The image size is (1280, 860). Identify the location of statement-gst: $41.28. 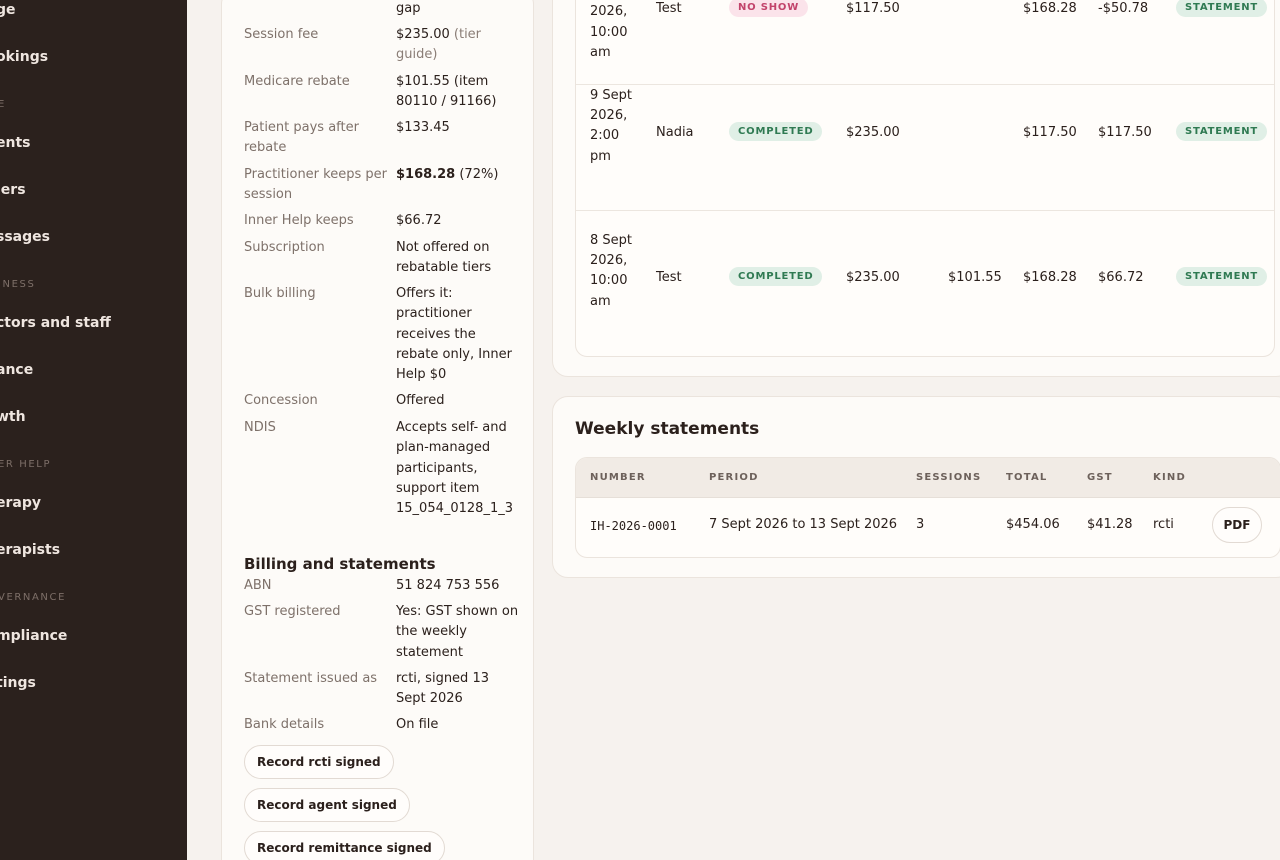
(1110, 524).